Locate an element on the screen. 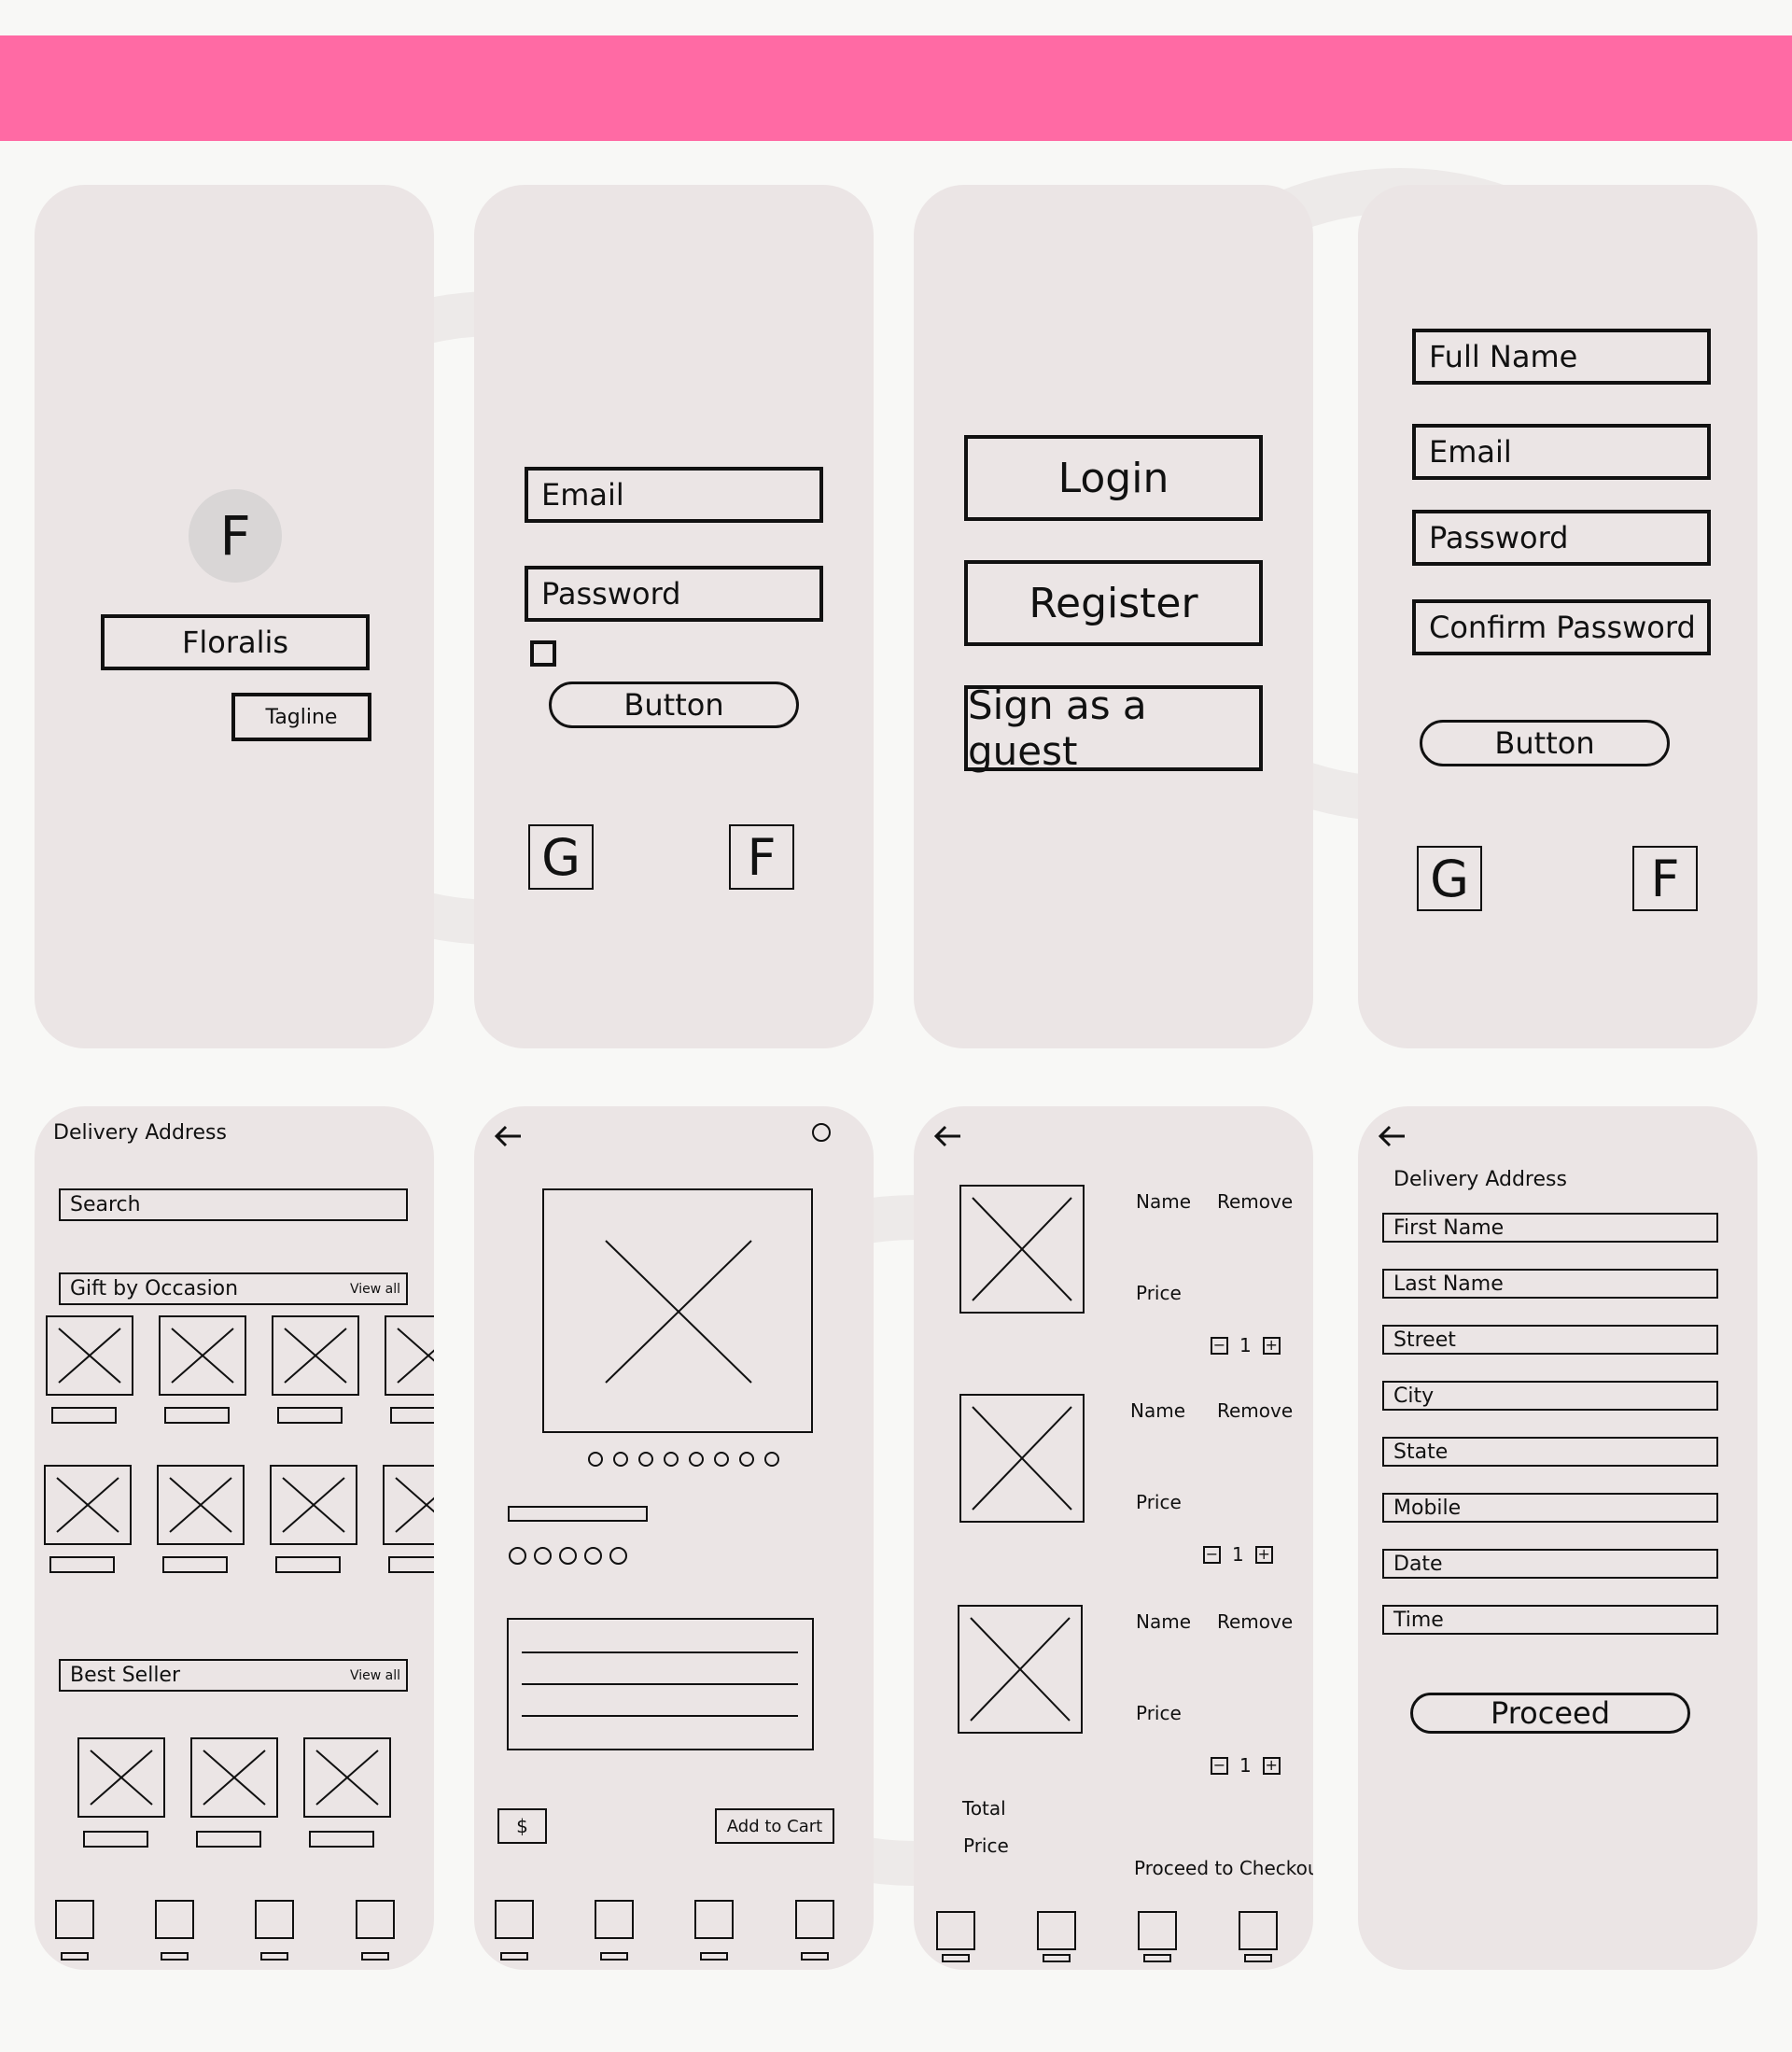  login-option-button: Login is located at coordinates (1113, 478).